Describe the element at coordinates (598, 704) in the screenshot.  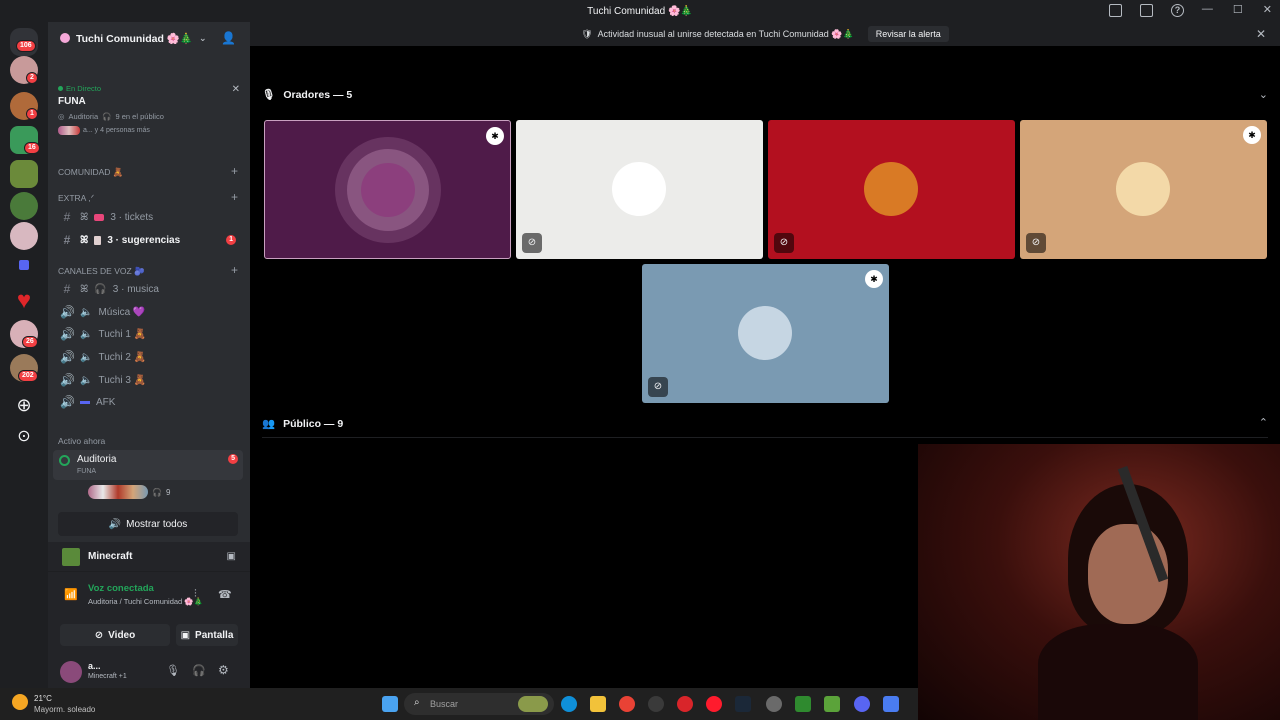
I see `file-explorer-icon` at that location.